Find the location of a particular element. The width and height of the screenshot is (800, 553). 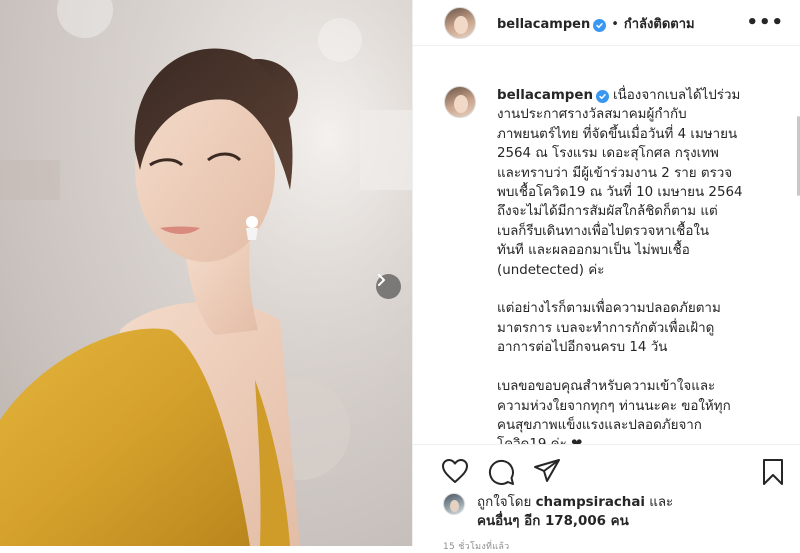

comment-button is located at coordinates (501, 474).